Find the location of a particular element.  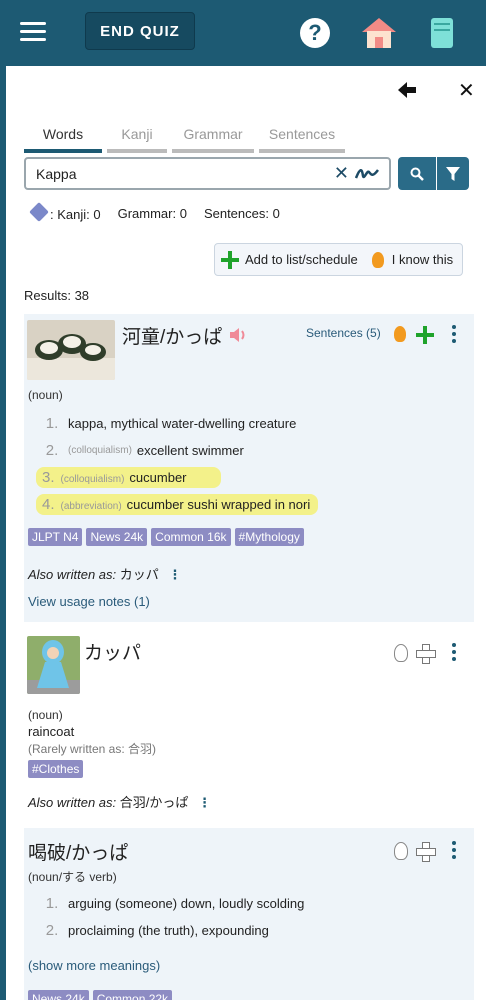

help-icon: ? is located at coordinates (315, 33).